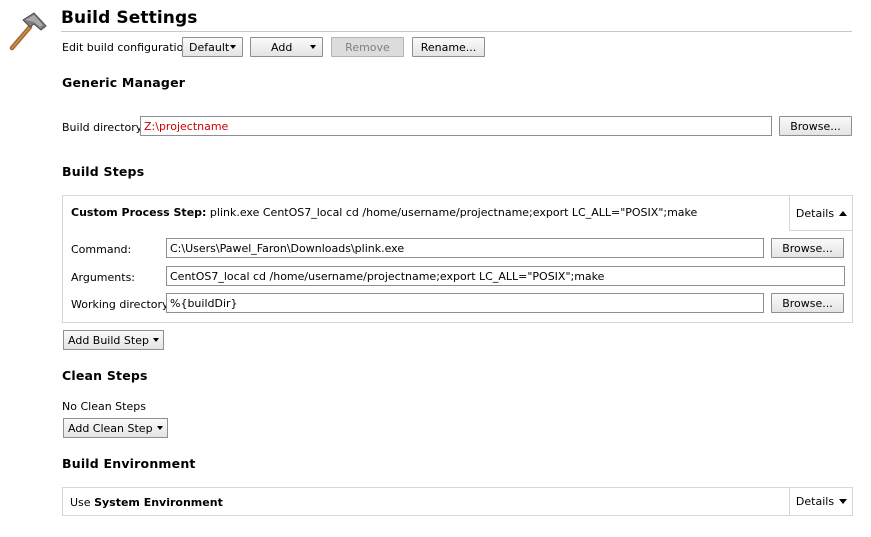 The width and height of the screenshot is (871, 537). Describe the element at coordinates (158, 502) in the screenshot. I see `environment-name: System Environment` at that location.